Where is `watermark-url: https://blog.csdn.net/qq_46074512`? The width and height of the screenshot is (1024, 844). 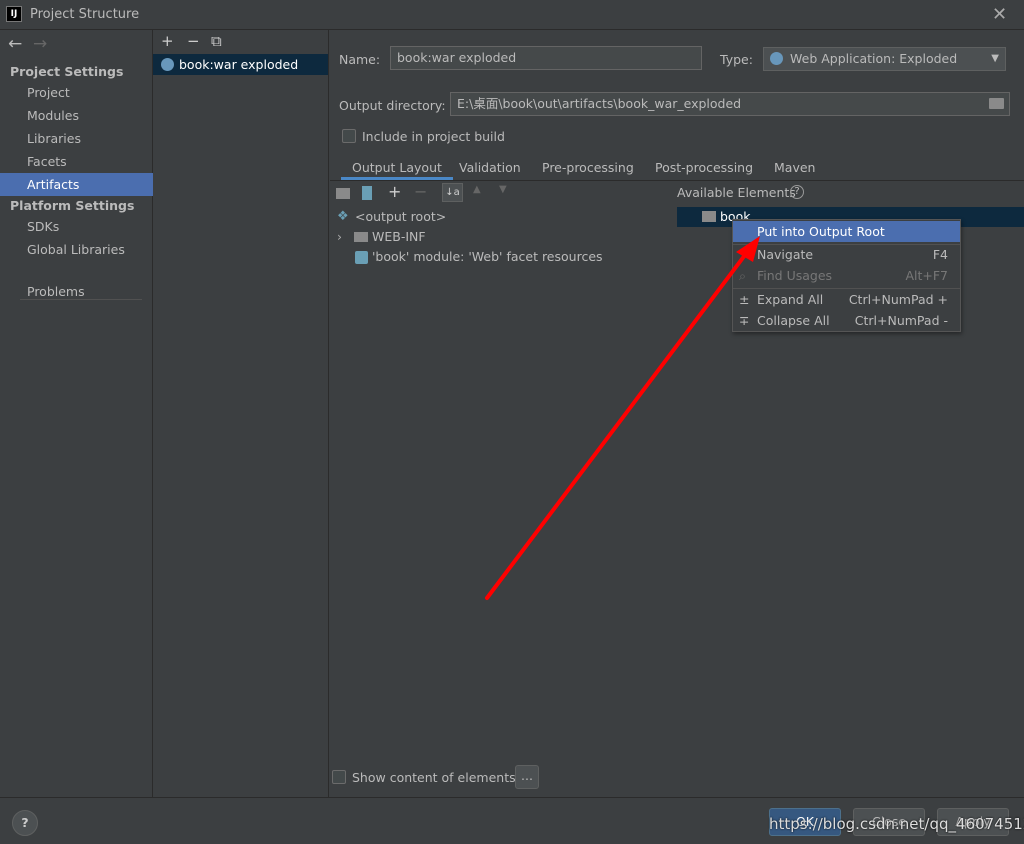 watermark-url: https://blog.csdn.net/qq_46074512 is located at coordinates (896, 824).